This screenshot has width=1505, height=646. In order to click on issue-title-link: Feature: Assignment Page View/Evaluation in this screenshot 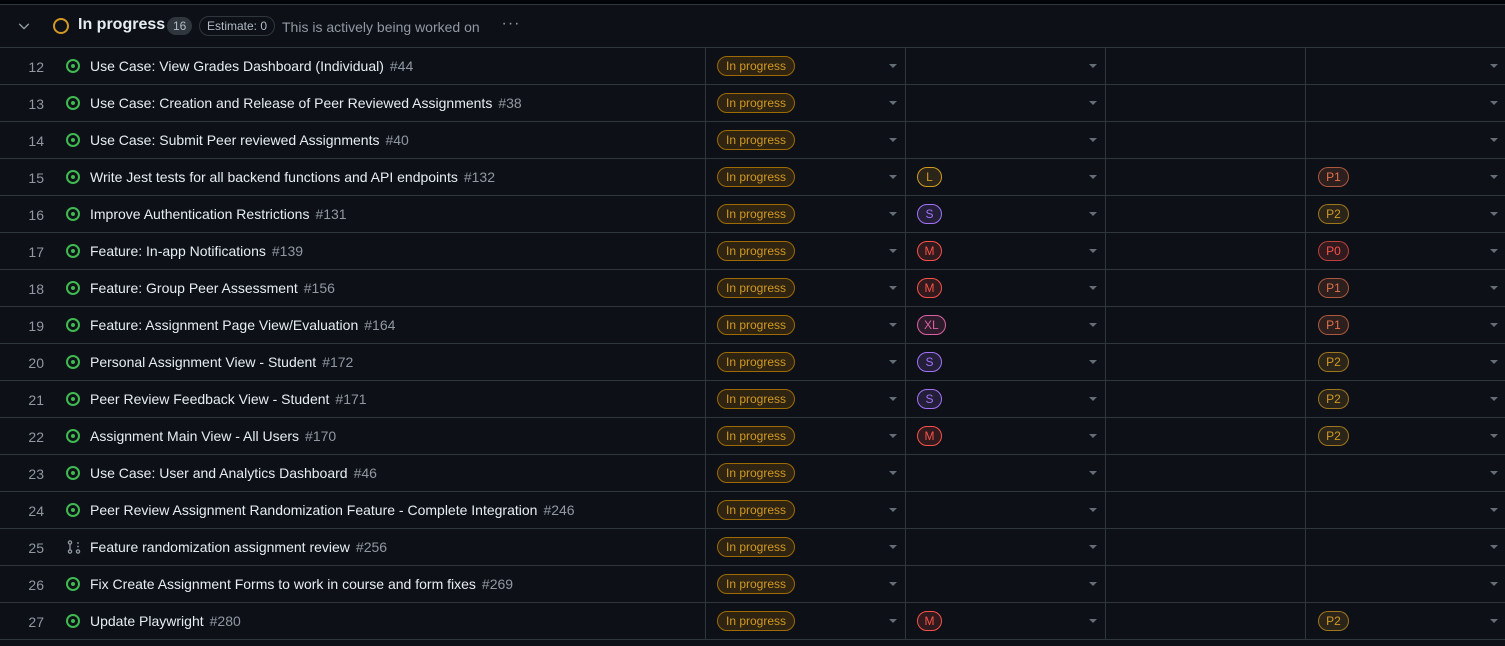, I will do `click(224, 325)`.